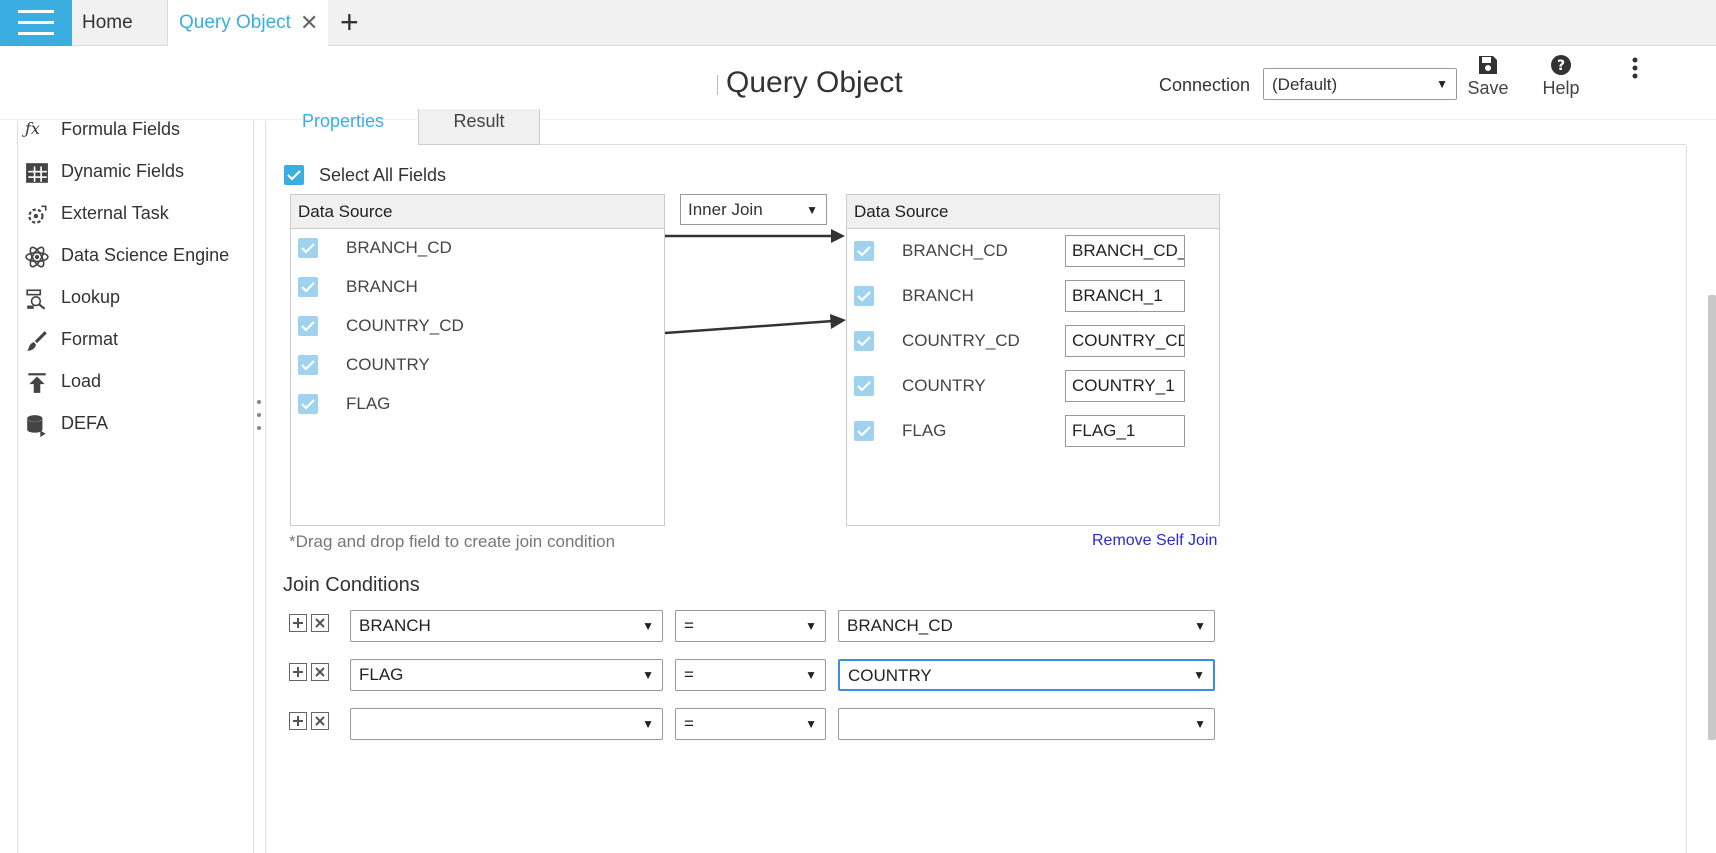  I want to click on sidebar-item-label: Format, so click(90, 339).